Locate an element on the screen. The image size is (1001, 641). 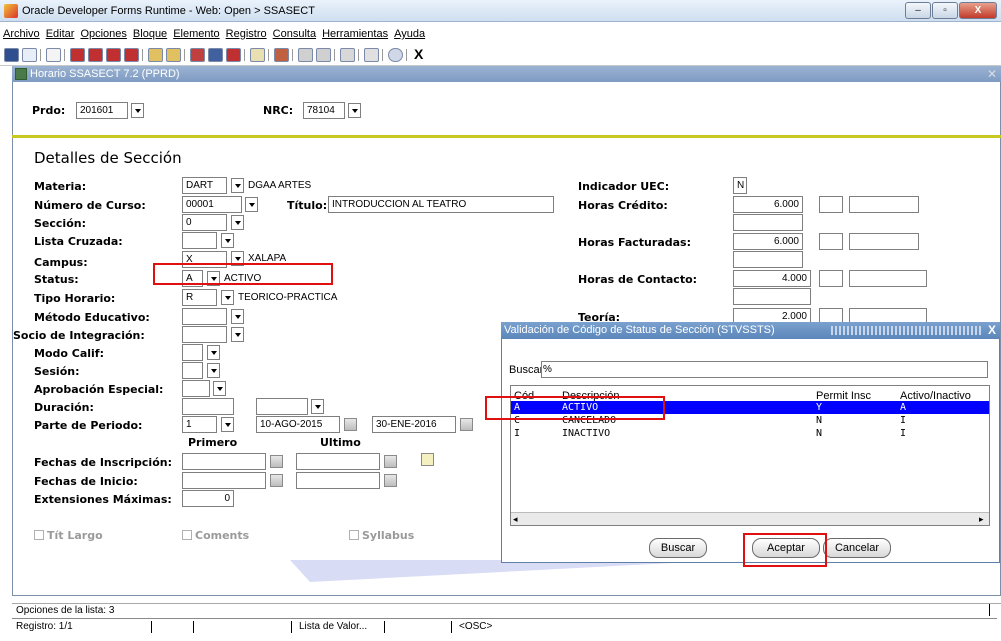
menu-ayuda: Ayuda is located at coordinates (409, 34).